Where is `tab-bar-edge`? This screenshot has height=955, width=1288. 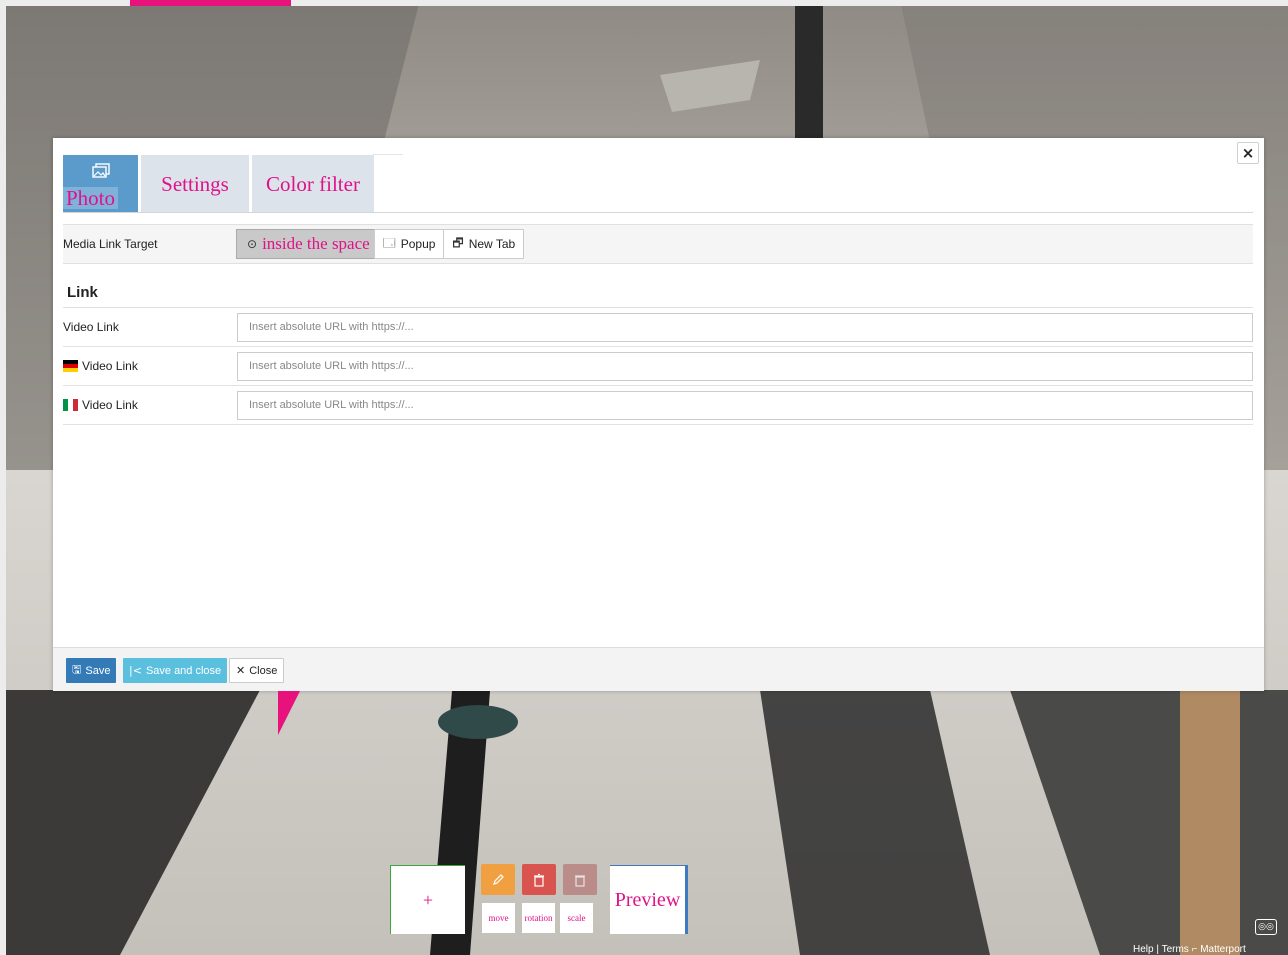
tab-bar-edge is located at coordinates (388, 154).